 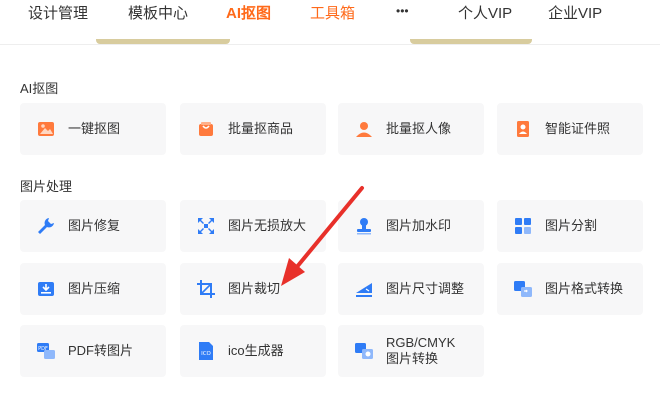 I want to click on tool-label: PDF转图片, so click(x=101, y=350).